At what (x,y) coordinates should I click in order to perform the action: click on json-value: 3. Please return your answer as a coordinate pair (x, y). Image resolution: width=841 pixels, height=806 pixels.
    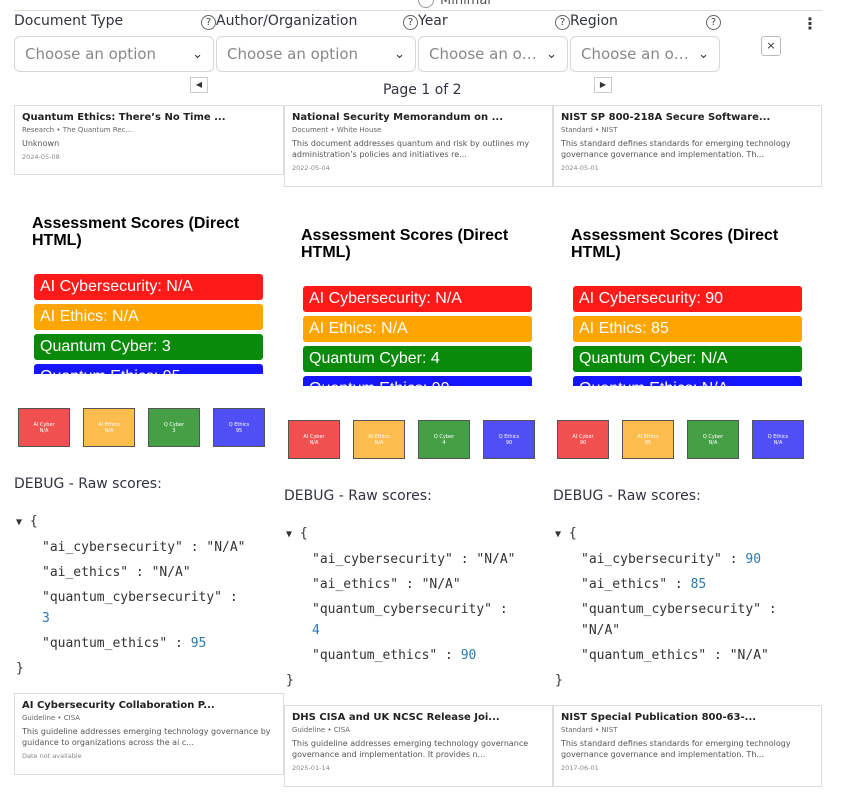
    Looking at the image, I should click on (46, 618).